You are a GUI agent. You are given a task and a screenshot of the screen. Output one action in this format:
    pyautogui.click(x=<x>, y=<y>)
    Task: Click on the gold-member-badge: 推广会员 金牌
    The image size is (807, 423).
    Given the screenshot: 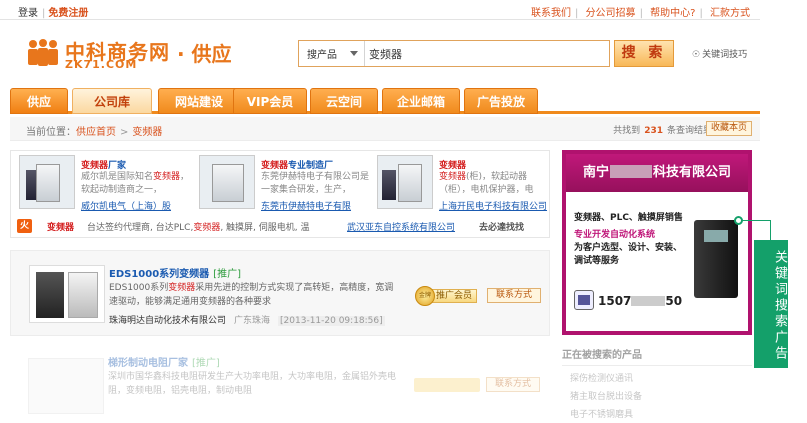 What is the action you would take?
    pyautogui.click(x=448, y=296)
    